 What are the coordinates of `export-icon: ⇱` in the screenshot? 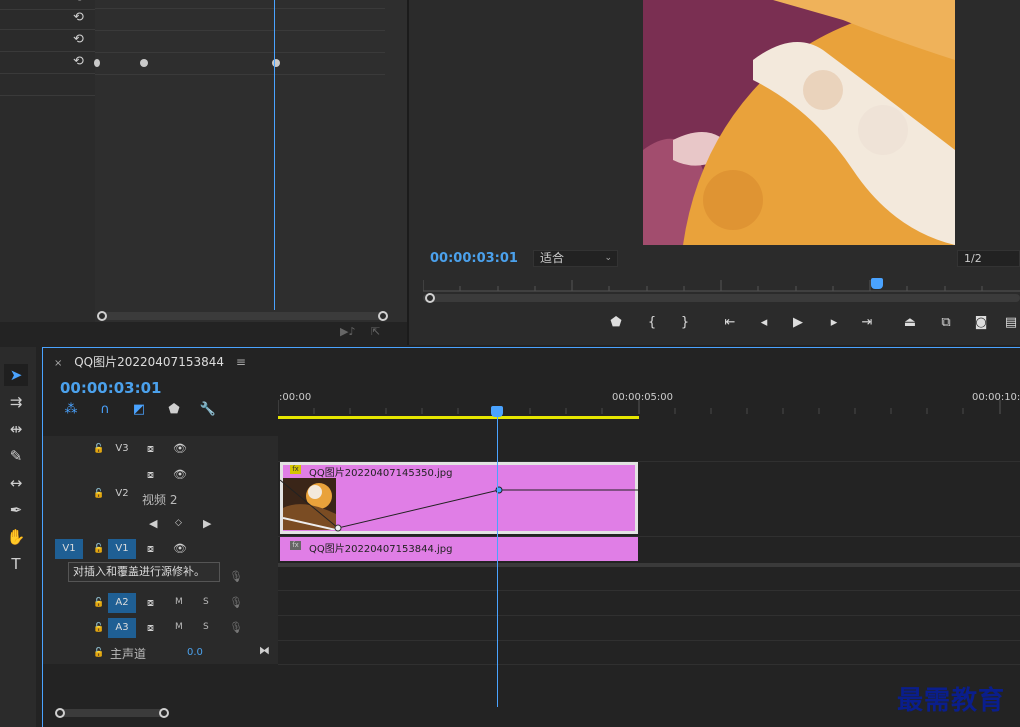 It's located at (375, 331).